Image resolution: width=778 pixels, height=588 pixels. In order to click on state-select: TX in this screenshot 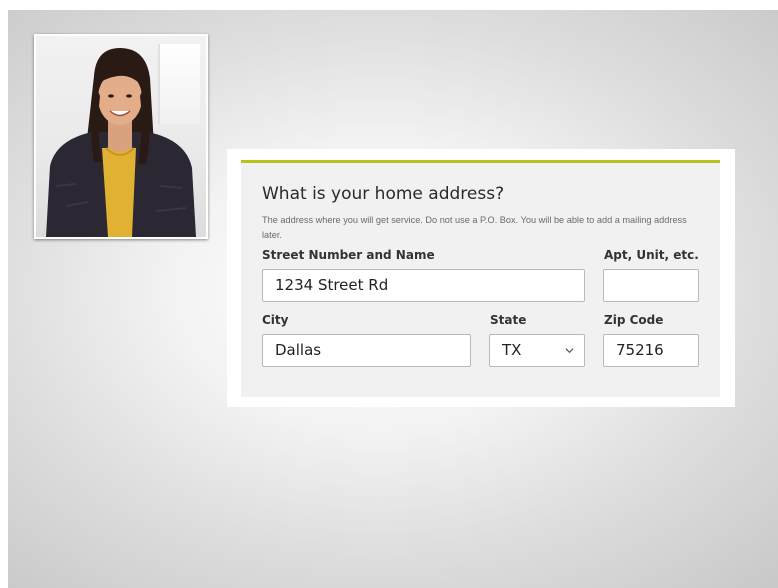, I will do `click(537, 350)`.